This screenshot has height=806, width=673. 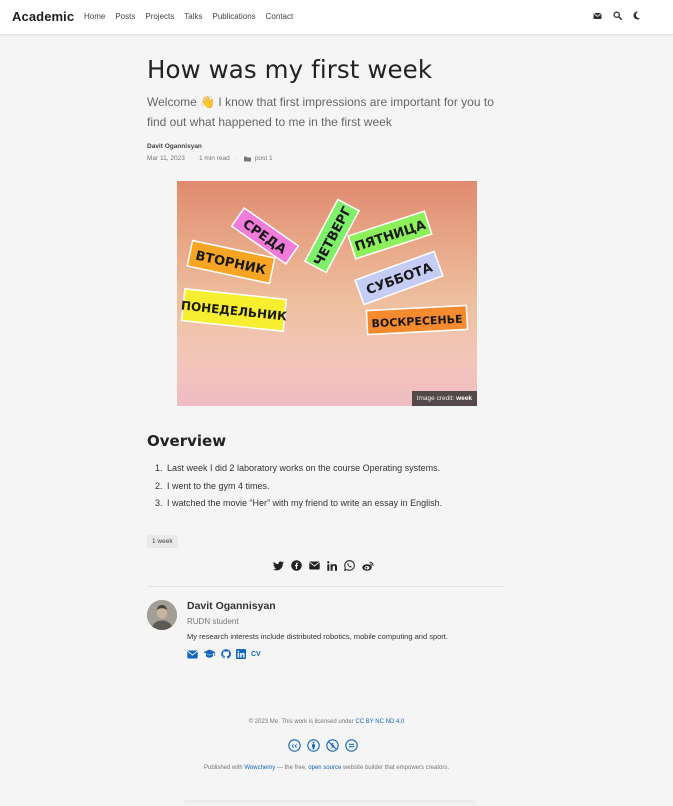 I want to click on image-credit-link: week, so click(x=464, y=398).